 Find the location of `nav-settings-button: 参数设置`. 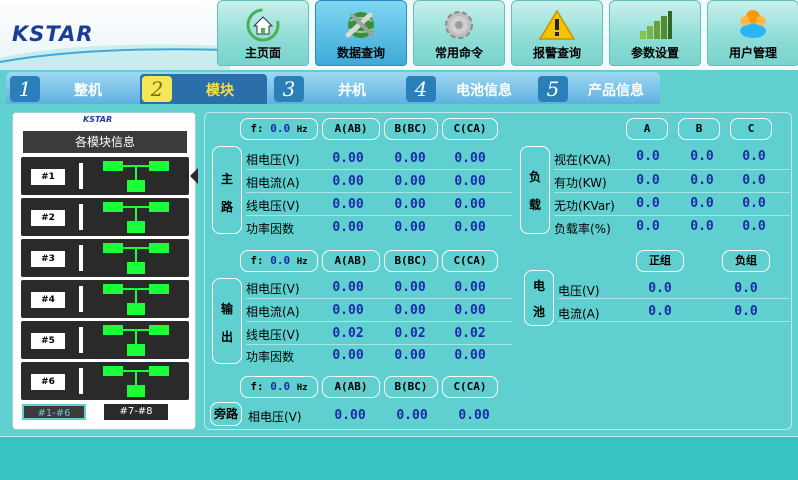

nav-settings-button: 参数设置 is located at coordinates (655, 33).